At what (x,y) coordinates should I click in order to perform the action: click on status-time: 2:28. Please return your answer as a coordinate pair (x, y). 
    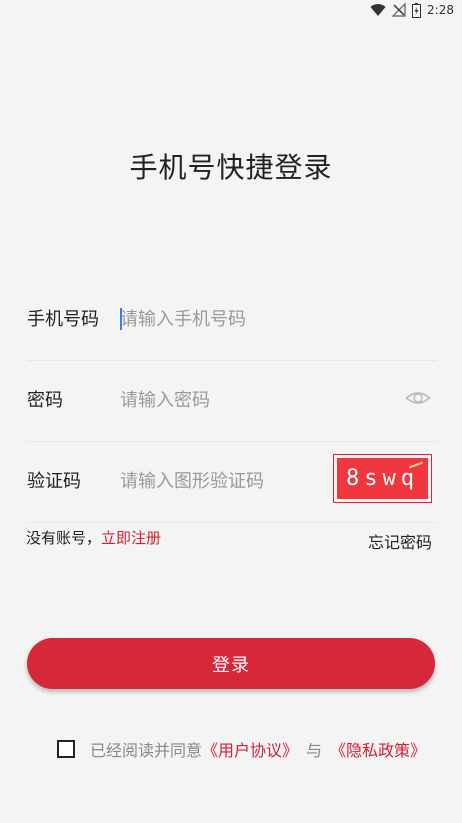
    Looking at the image, I should click on (440, 10).